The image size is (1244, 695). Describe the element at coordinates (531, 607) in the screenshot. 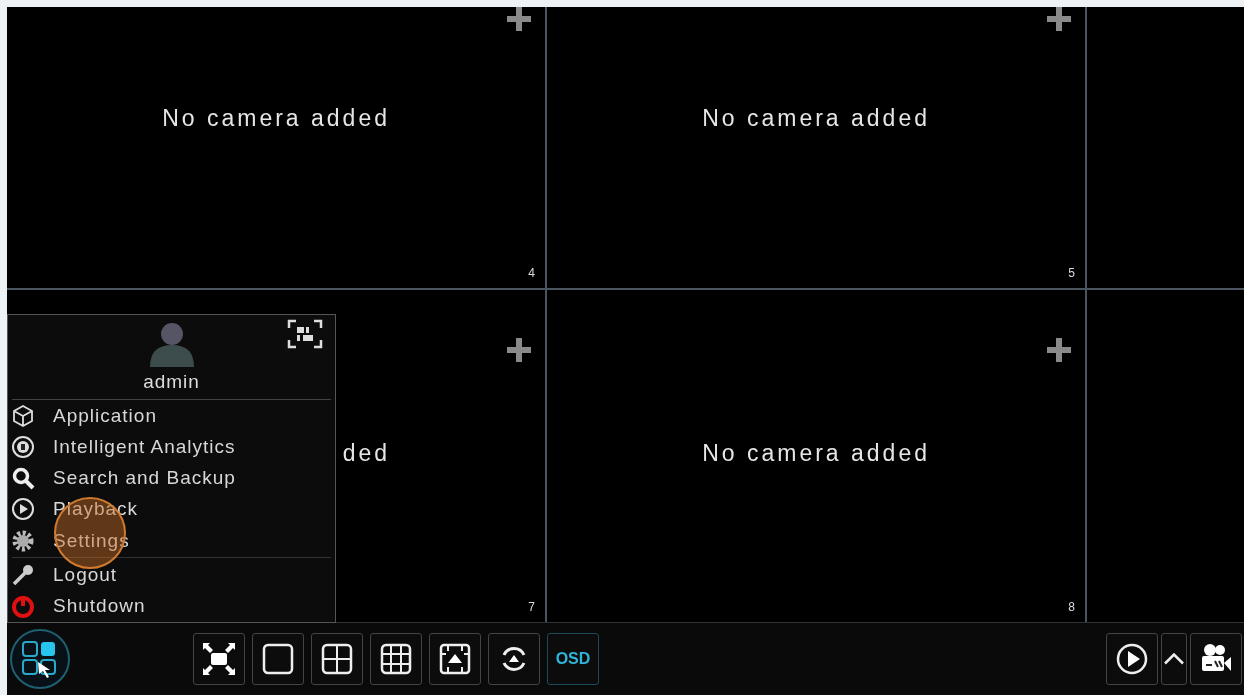

I see `channel-number: 7` at that location.